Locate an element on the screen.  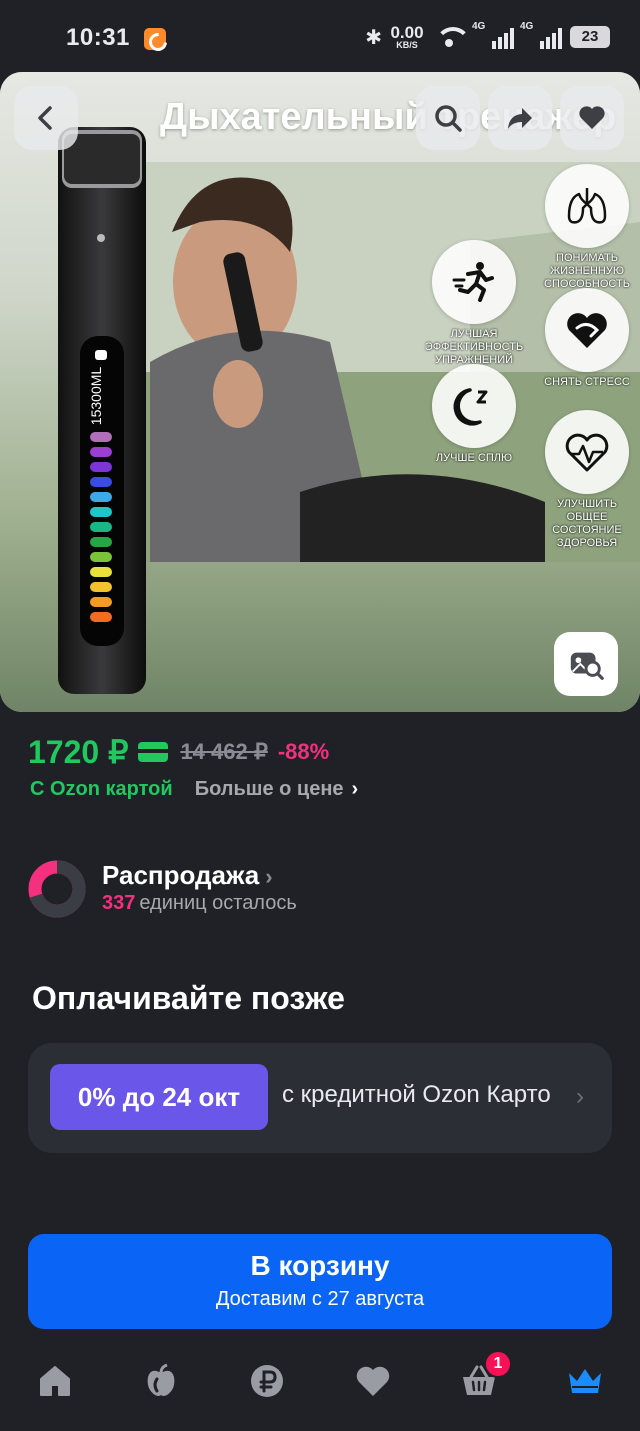
feature-health: Улучшить общее состояние здоровья is located at coordinates (587, 480).